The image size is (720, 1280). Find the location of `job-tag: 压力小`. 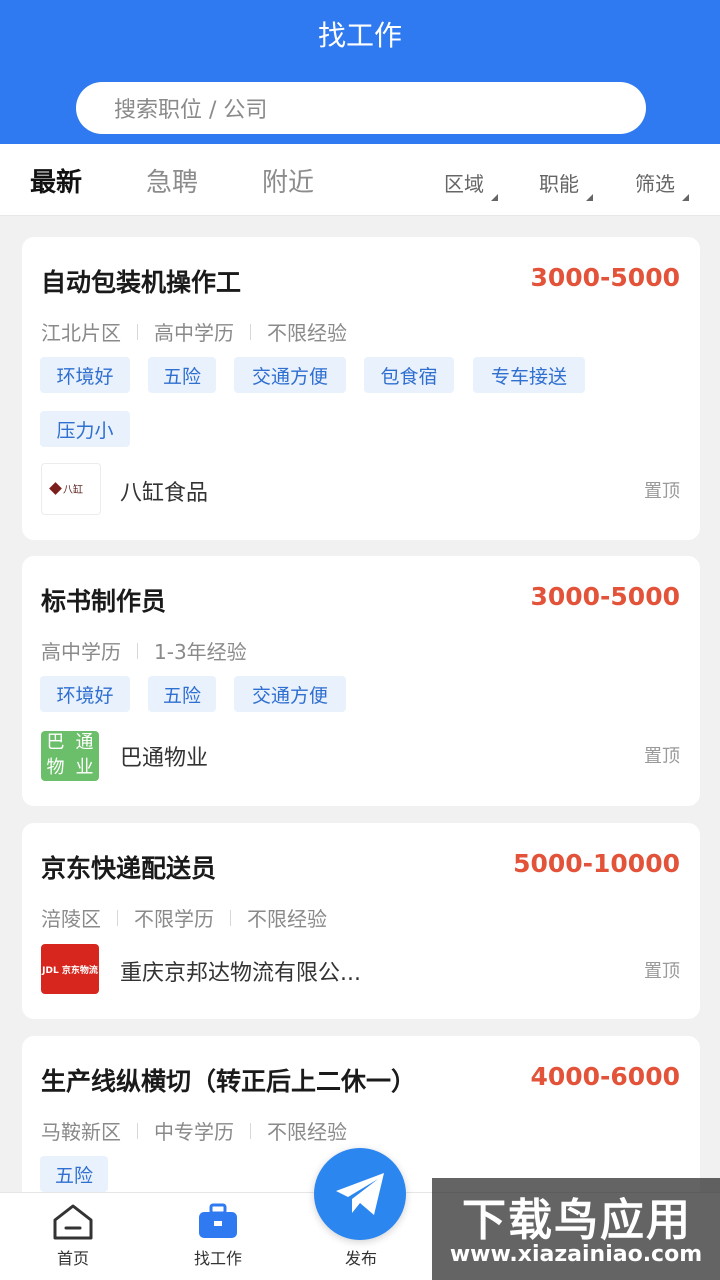

job-tag: 压力小 is located at coordinates (85, 429).